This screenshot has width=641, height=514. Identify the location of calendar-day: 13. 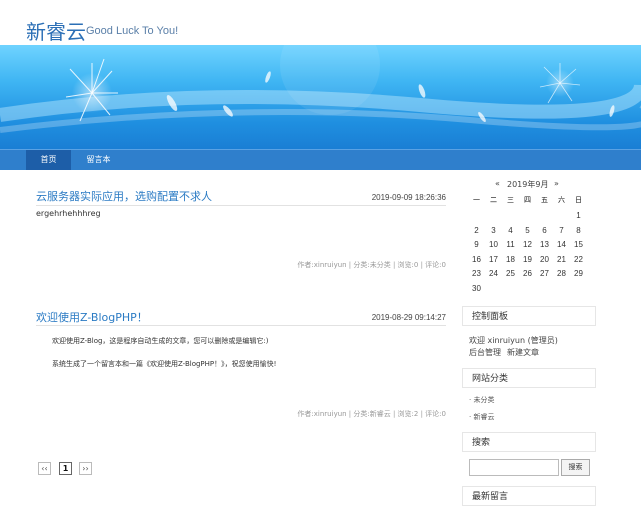
(544, 244).